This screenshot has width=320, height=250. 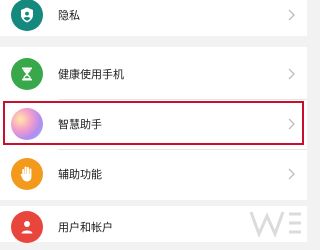 I want to click on settings-item-label: 用户和帐户, so click(x=85, y=227).